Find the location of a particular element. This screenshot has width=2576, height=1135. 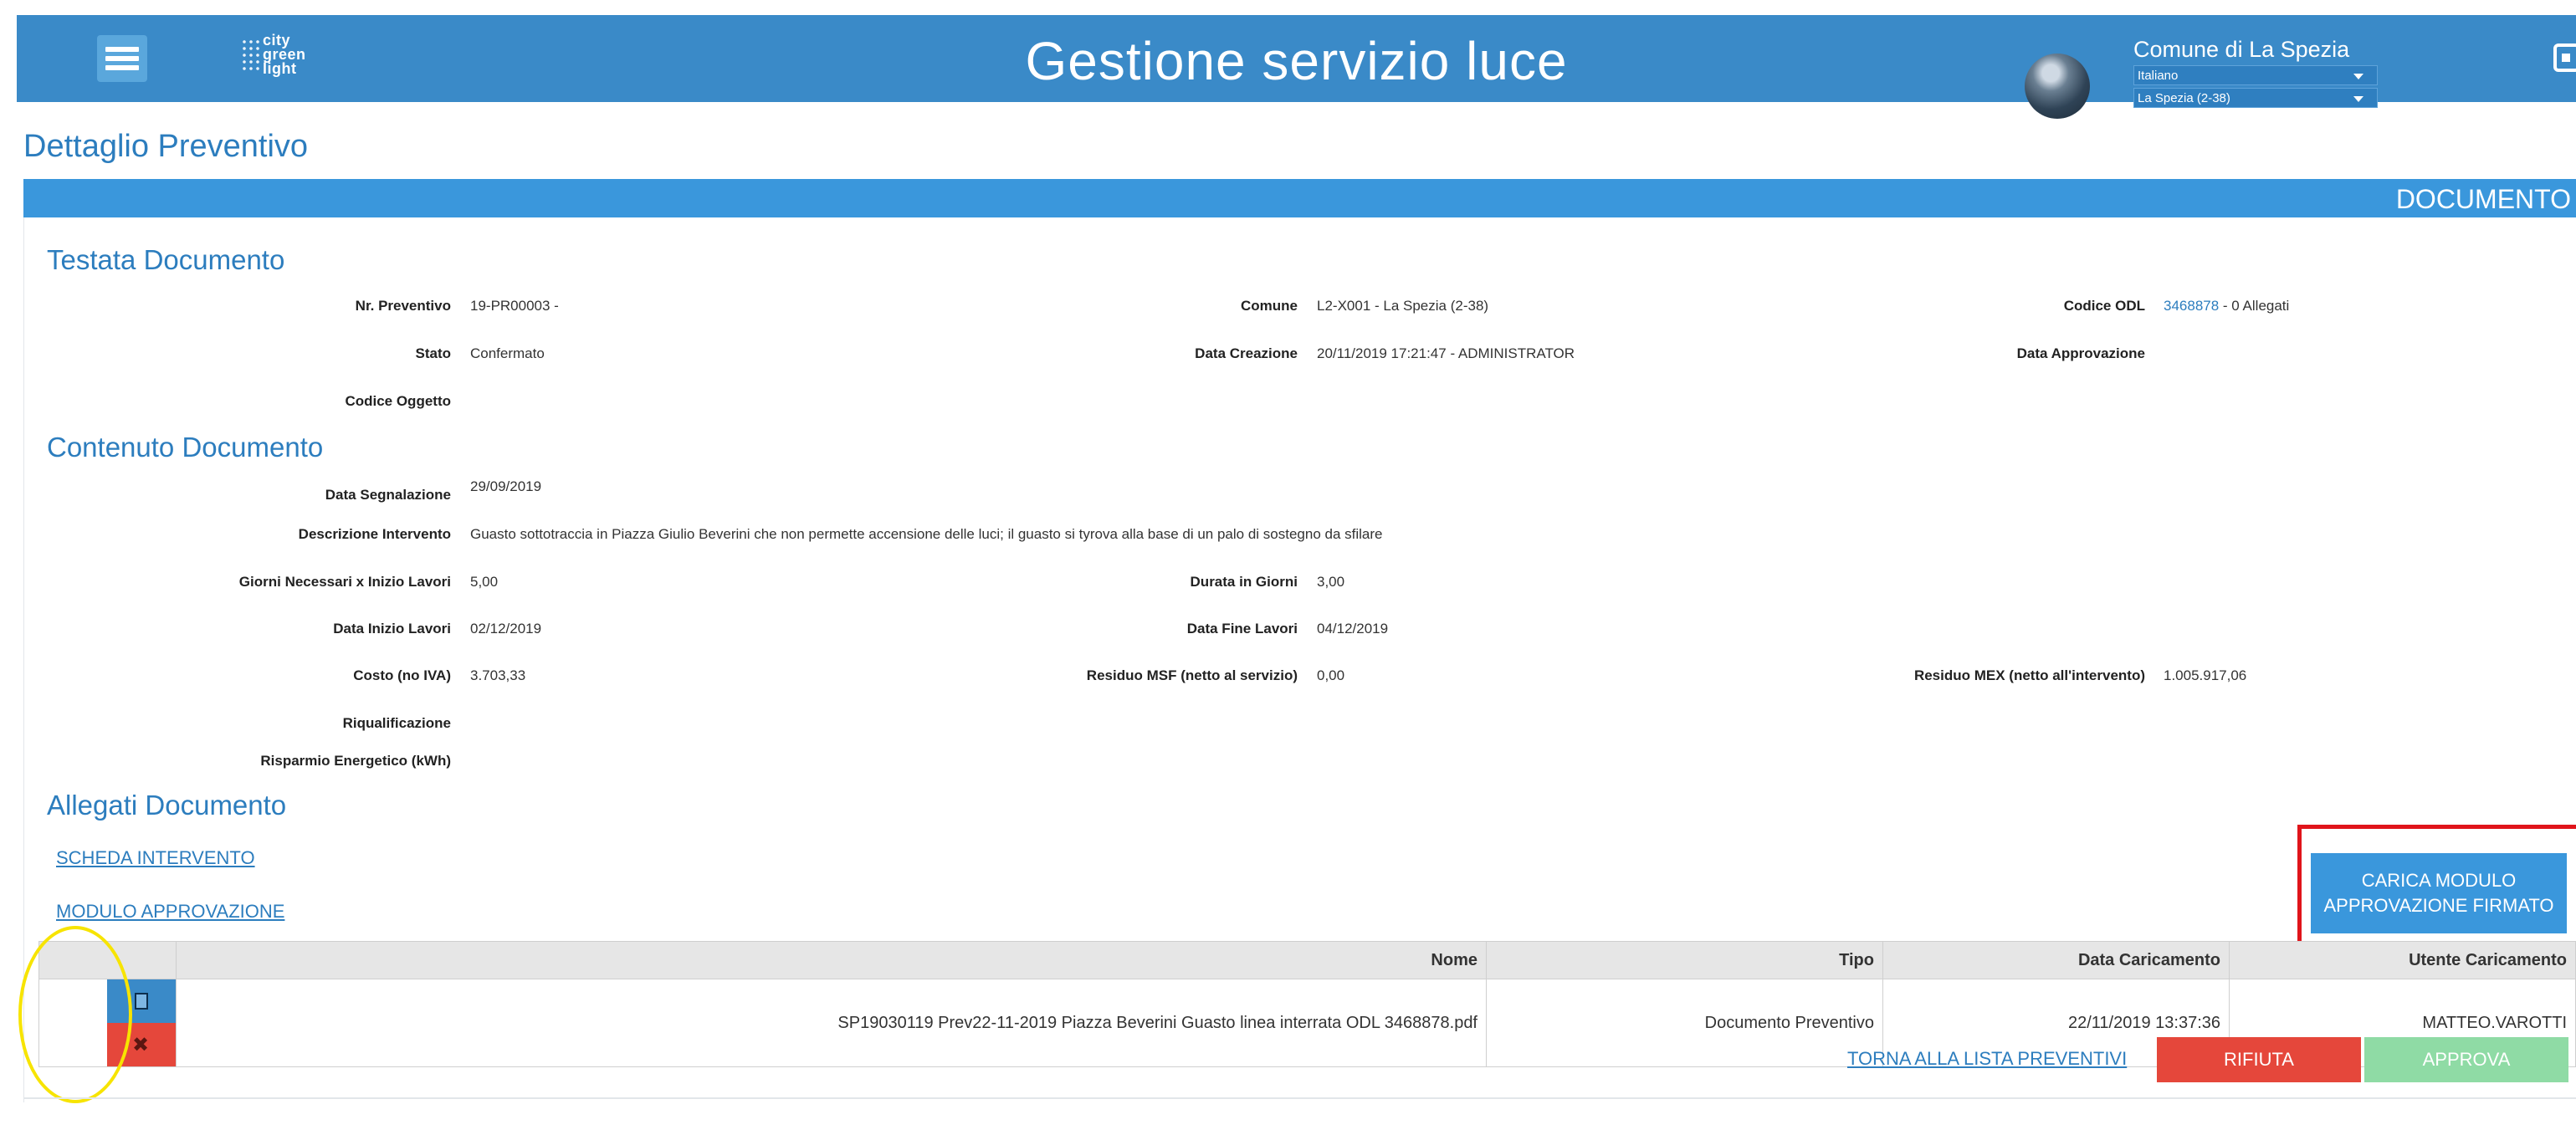

value-data-inizio: 02/12/2019 is located at coordinates (506, 629).